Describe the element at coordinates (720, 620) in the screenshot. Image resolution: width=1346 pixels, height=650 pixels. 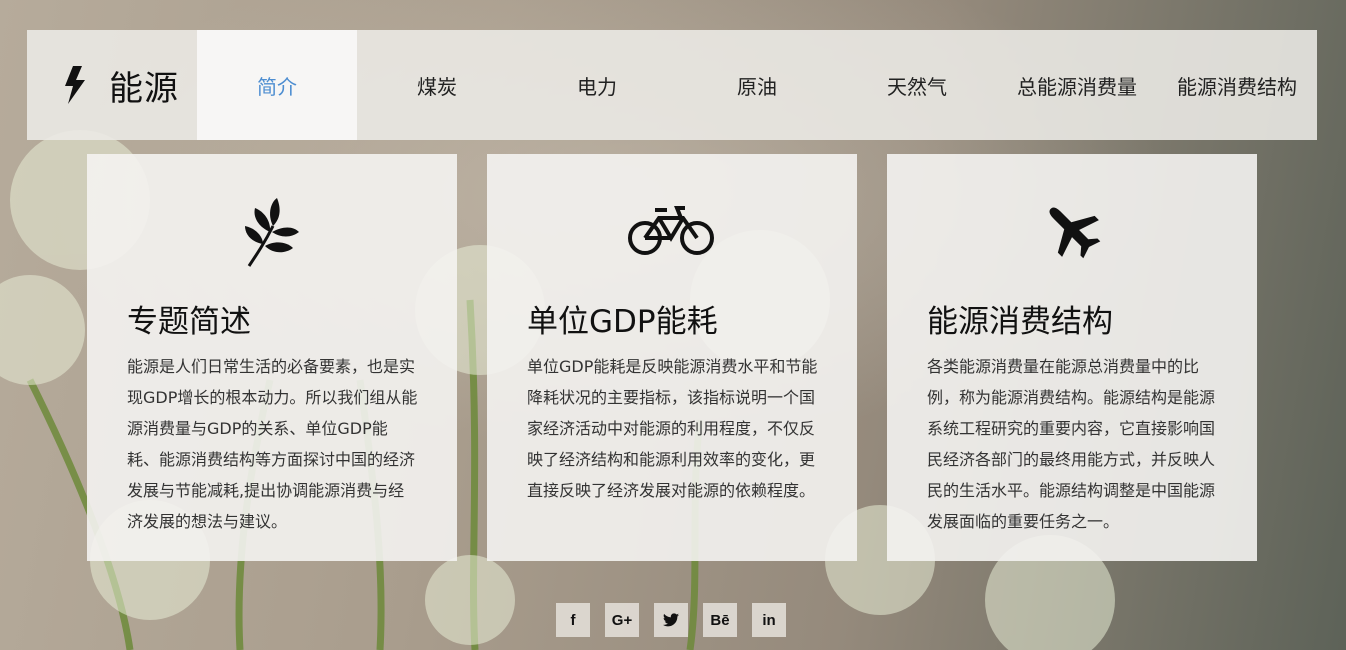
I see `behance-icon: Bē` at that location.